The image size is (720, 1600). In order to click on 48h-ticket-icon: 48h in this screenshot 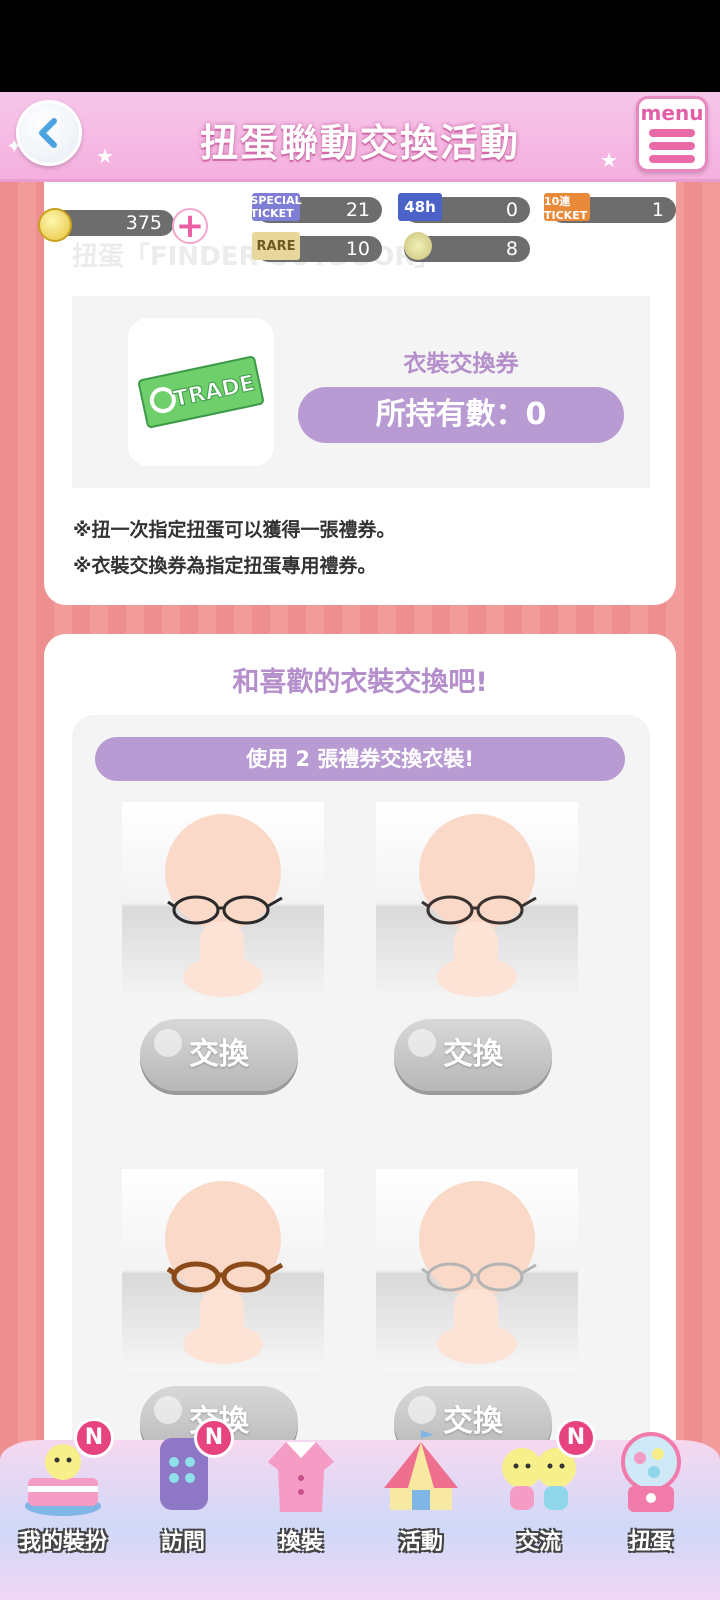, I will do `click(420, 207)`.